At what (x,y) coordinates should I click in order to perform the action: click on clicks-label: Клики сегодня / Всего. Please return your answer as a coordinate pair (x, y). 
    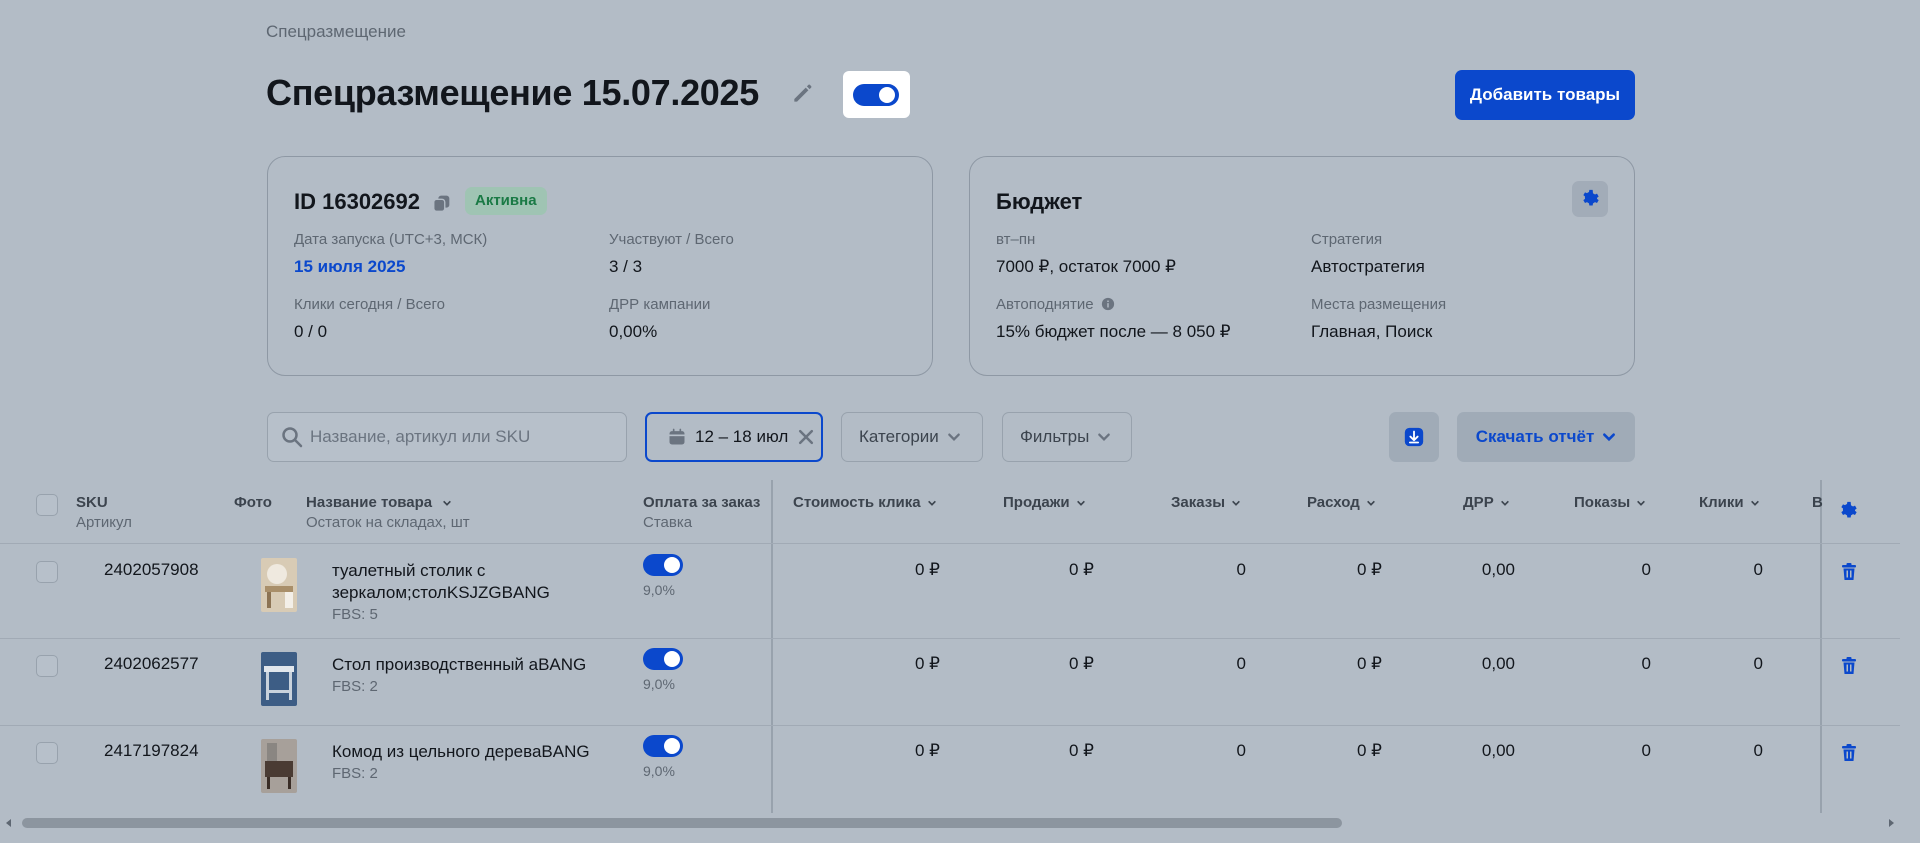
    Looking at the image, I should click on (369, 304).